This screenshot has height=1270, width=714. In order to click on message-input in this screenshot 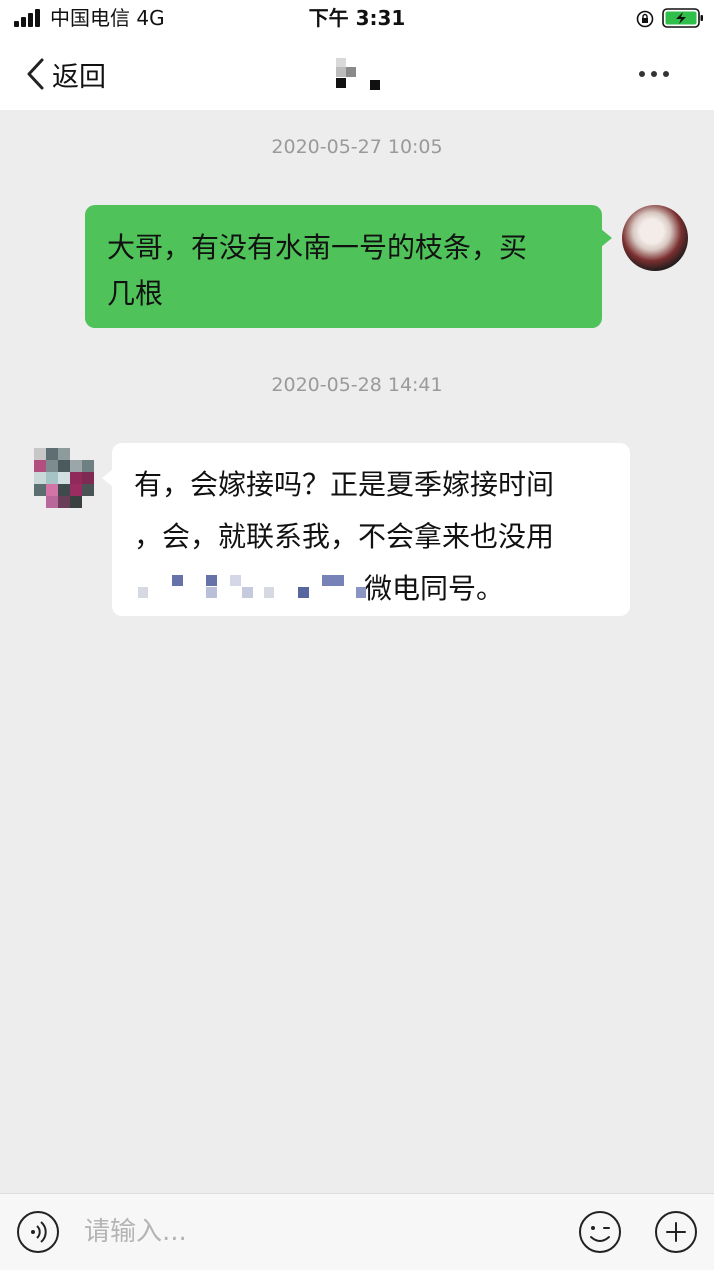, I will do `click(319, 1232)`.